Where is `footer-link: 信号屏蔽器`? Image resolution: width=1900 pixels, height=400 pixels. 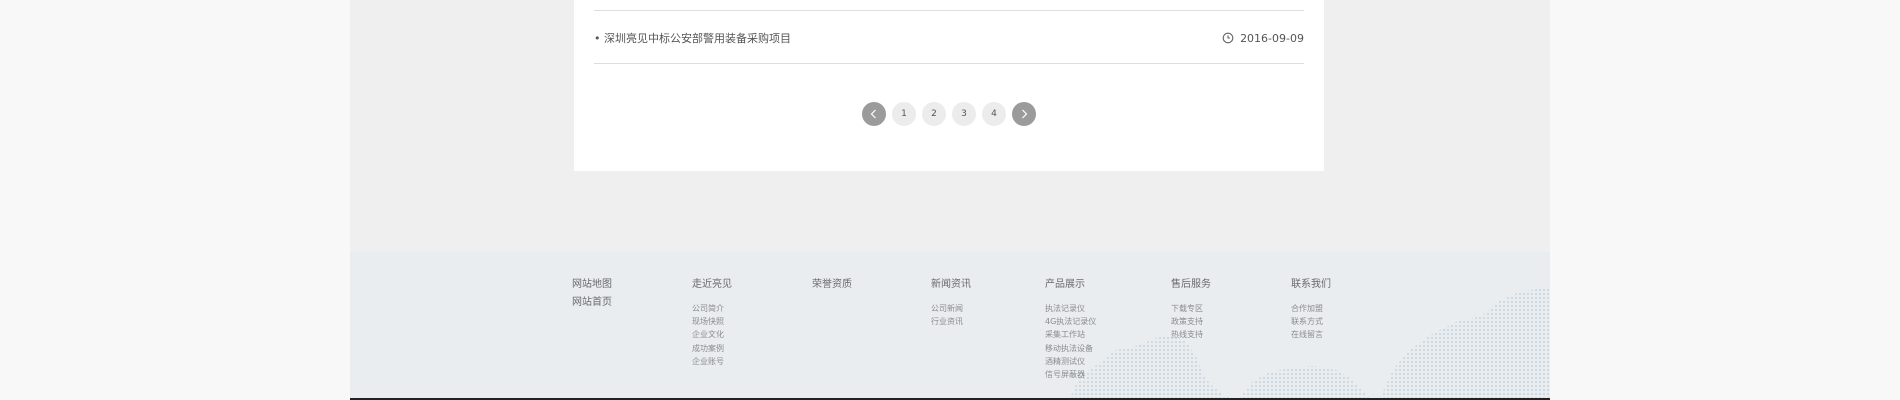
footer-link: 信号屏蔽器 is located at coordinates (1070, 374).